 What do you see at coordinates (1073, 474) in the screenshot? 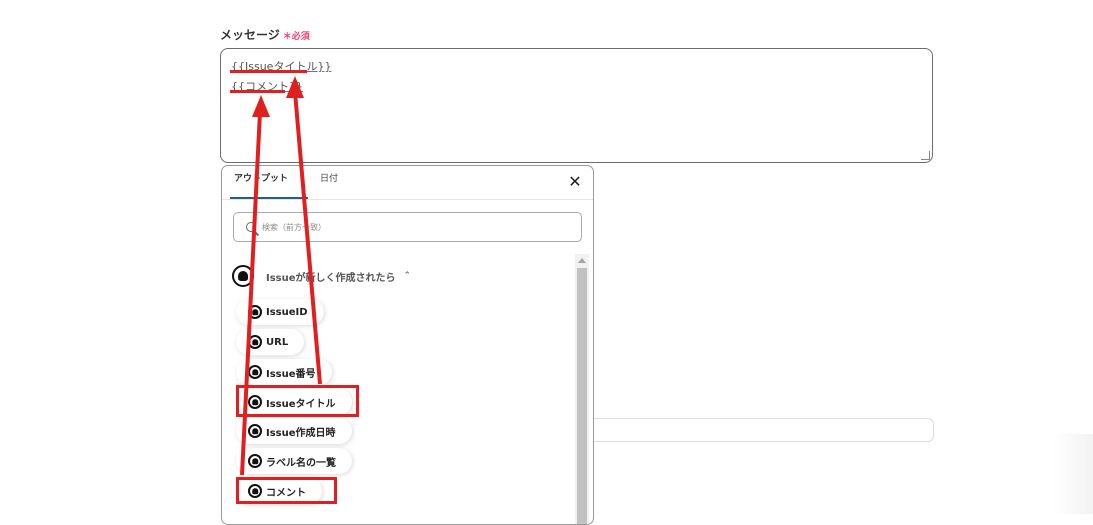
I see `corner-shadow` at bounding box center [1073, 474].